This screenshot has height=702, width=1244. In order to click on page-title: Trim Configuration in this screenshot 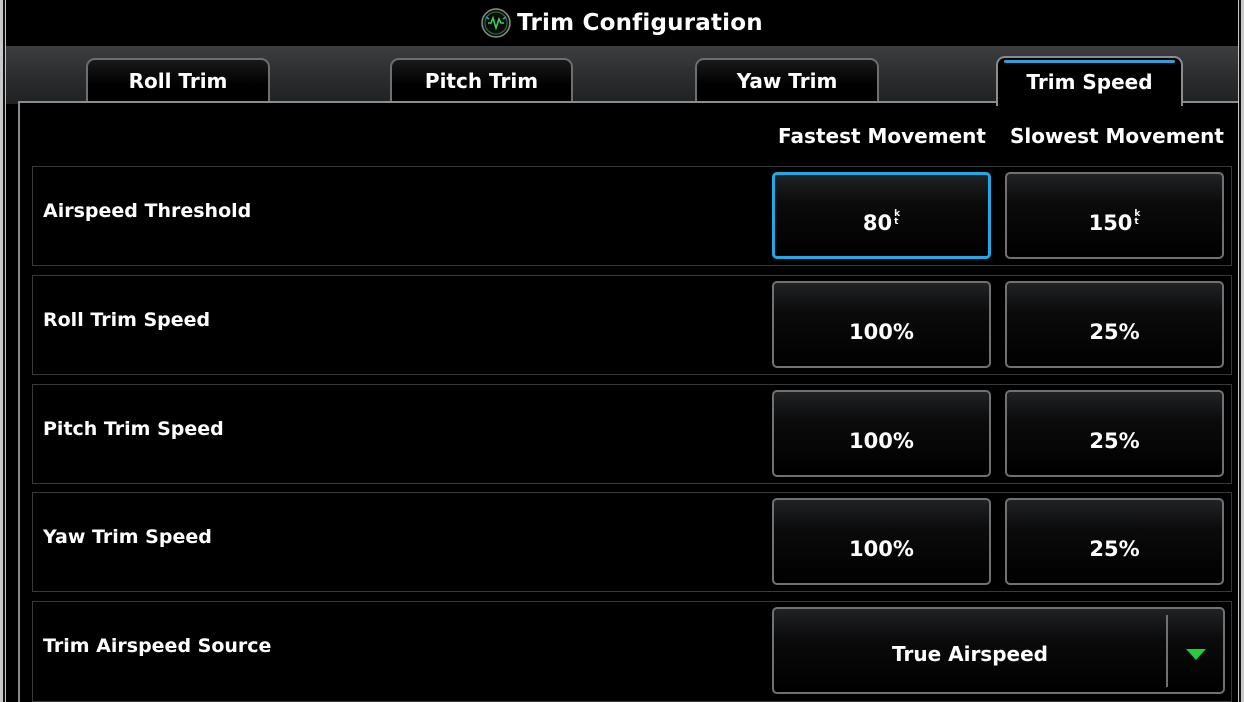, I will do `click(640, 23)`.